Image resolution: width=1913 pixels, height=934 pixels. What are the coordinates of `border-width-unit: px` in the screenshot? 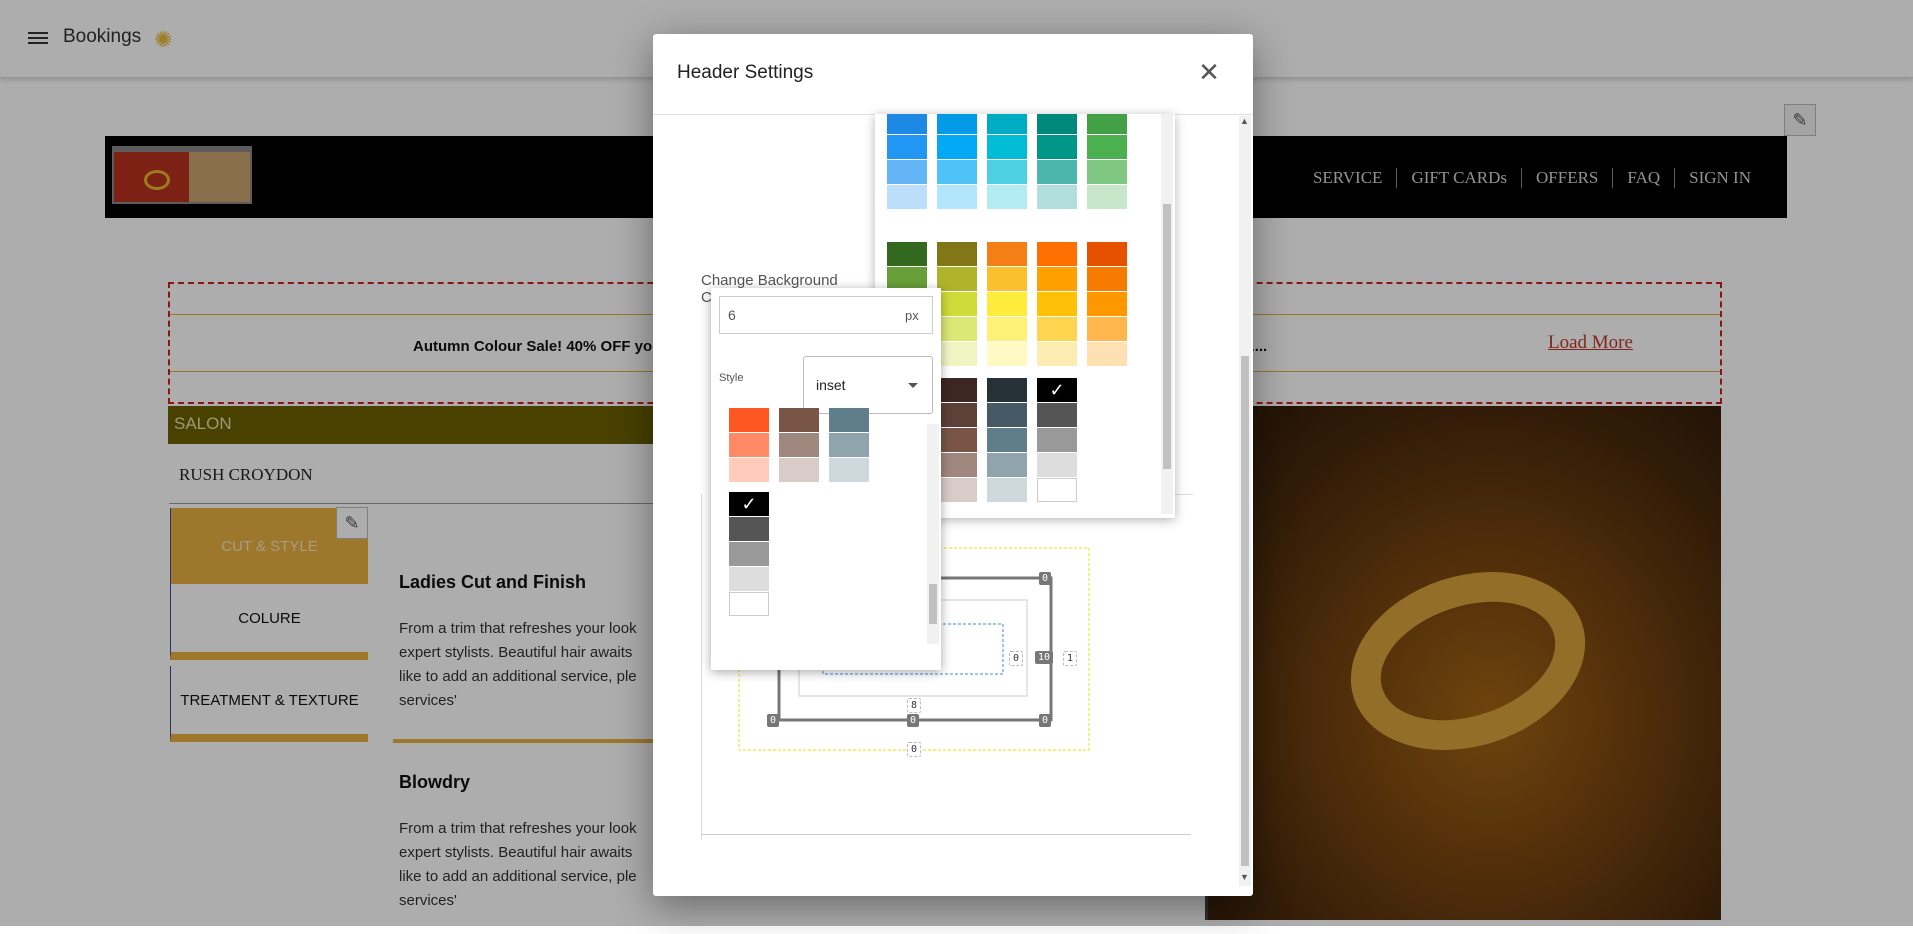 It's located at (912, 315).